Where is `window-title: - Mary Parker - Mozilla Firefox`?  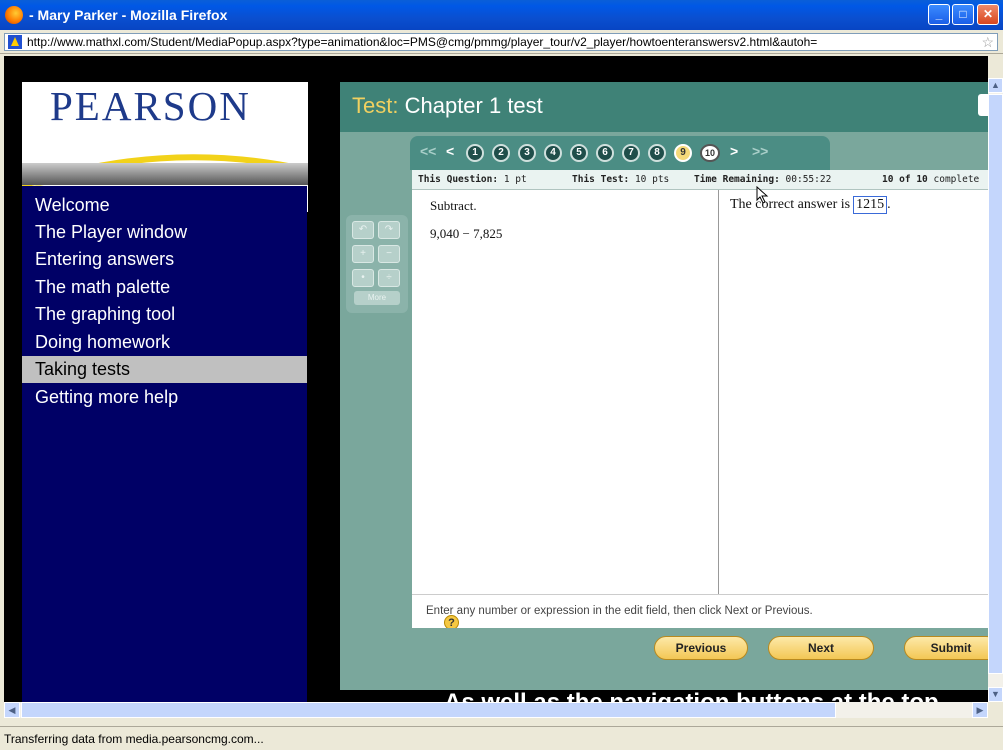
window-title: - Mary Parker - Mozilla Firefox is located at coordinates (128, 15).